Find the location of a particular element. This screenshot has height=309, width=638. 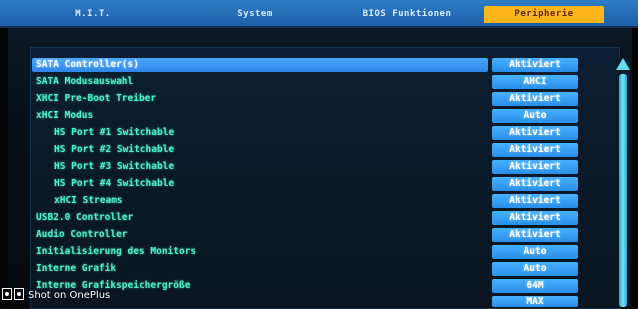

monitor-bezel-left is located at coordinates (4, 153).